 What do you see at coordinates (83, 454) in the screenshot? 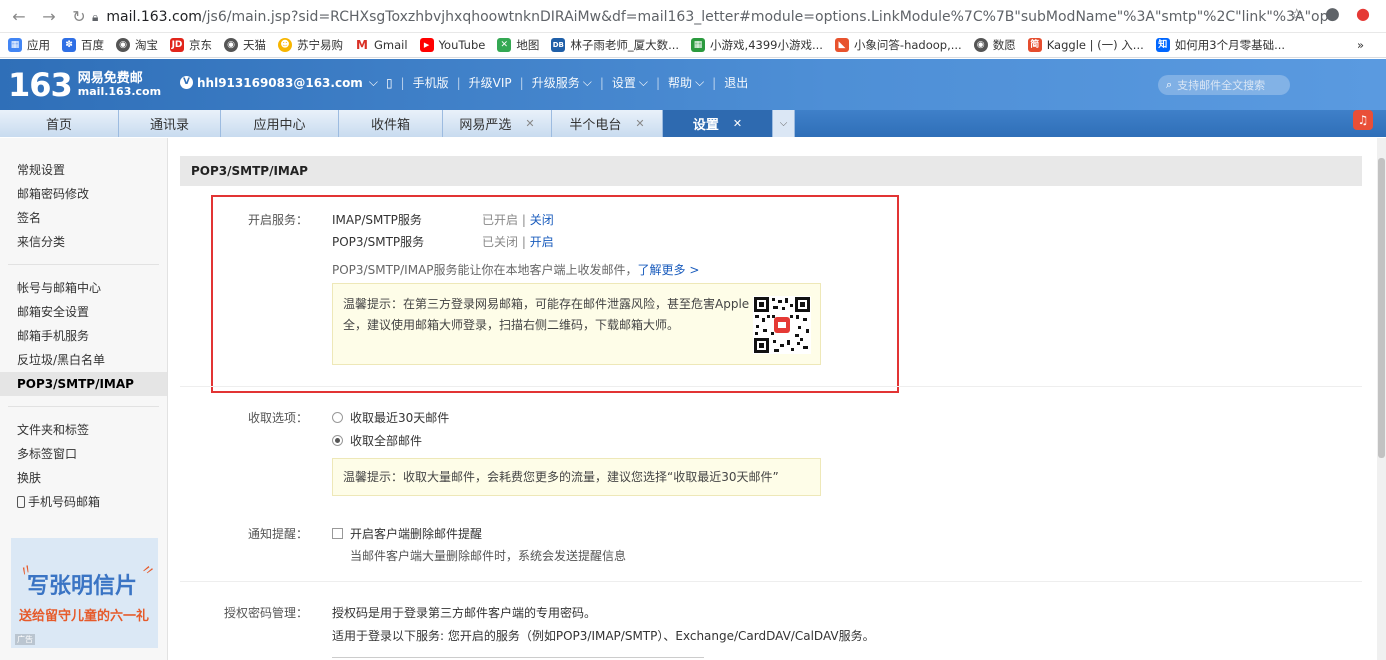
I see `sidebar-item-multitab: 多标签窗口` at bounding box center [83, 454].